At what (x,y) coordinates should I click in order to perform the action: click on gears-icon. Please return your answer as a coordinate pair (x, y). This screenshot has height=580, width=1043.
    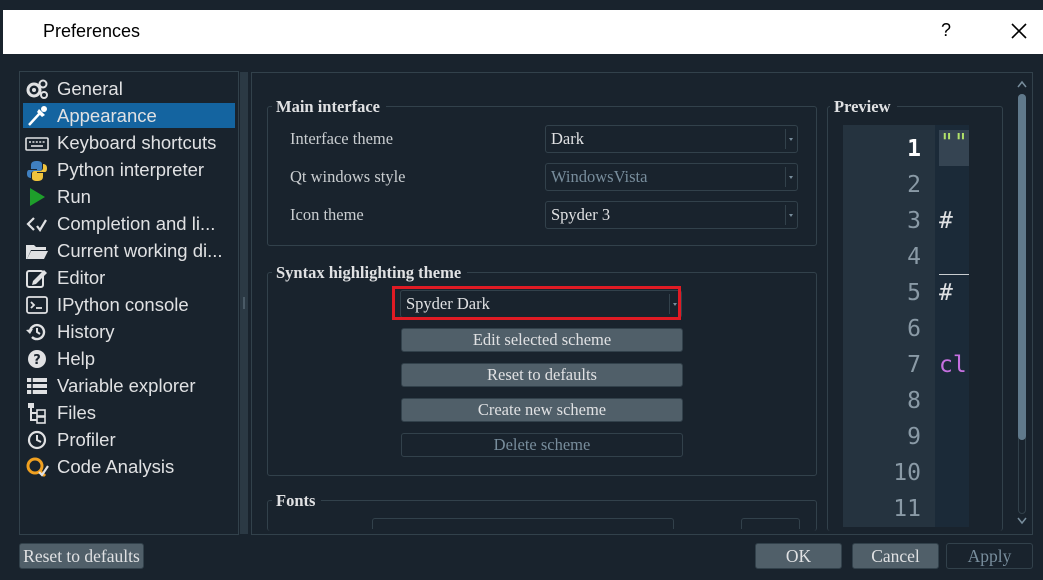
    Looking at the image, I should click on (37, 88).